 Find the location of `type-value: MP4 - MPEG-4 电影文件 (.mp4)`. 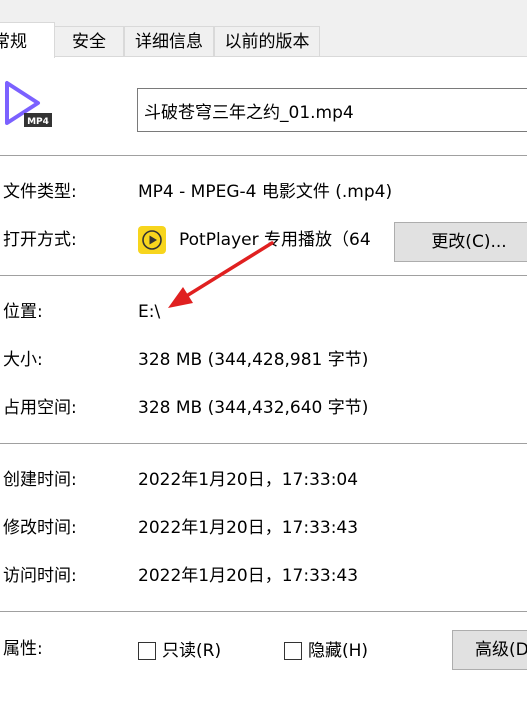

type-value: MP4 - MPEG-4 电影文件 (.mp4) is located at coordinates (265, 192).